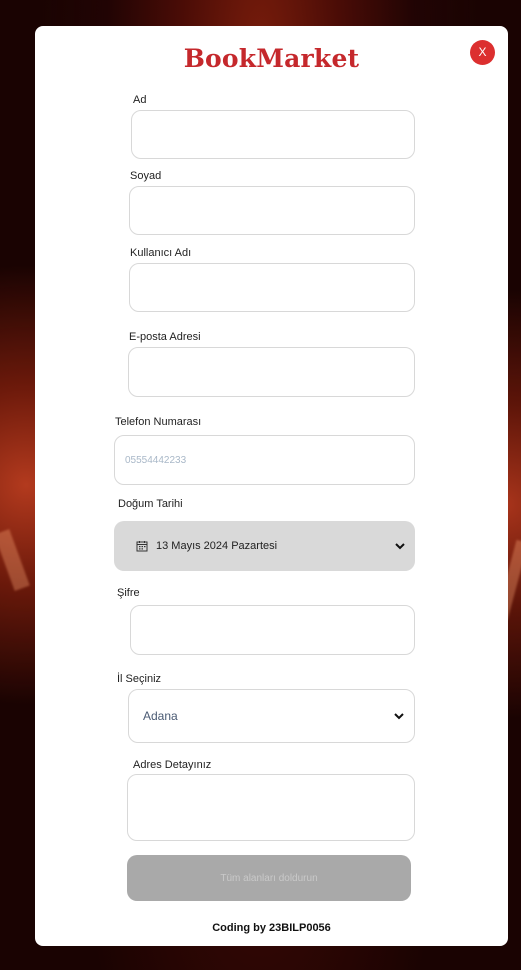 Image resolution: width=521 pixels, height=970 pixels. Describe the element at coordinates (271, 716) in the screenshot. I see `city-select: Adana` at that location.